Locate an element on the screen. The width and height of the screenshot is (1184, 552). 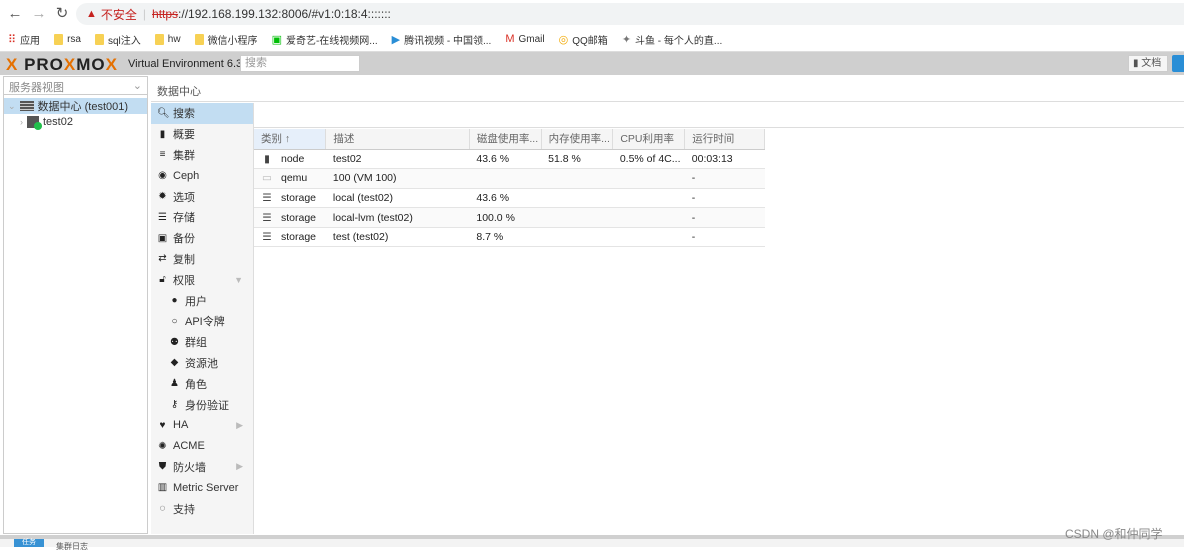
nav-item: ≡ 集群 is located at coordinates (202, 155).